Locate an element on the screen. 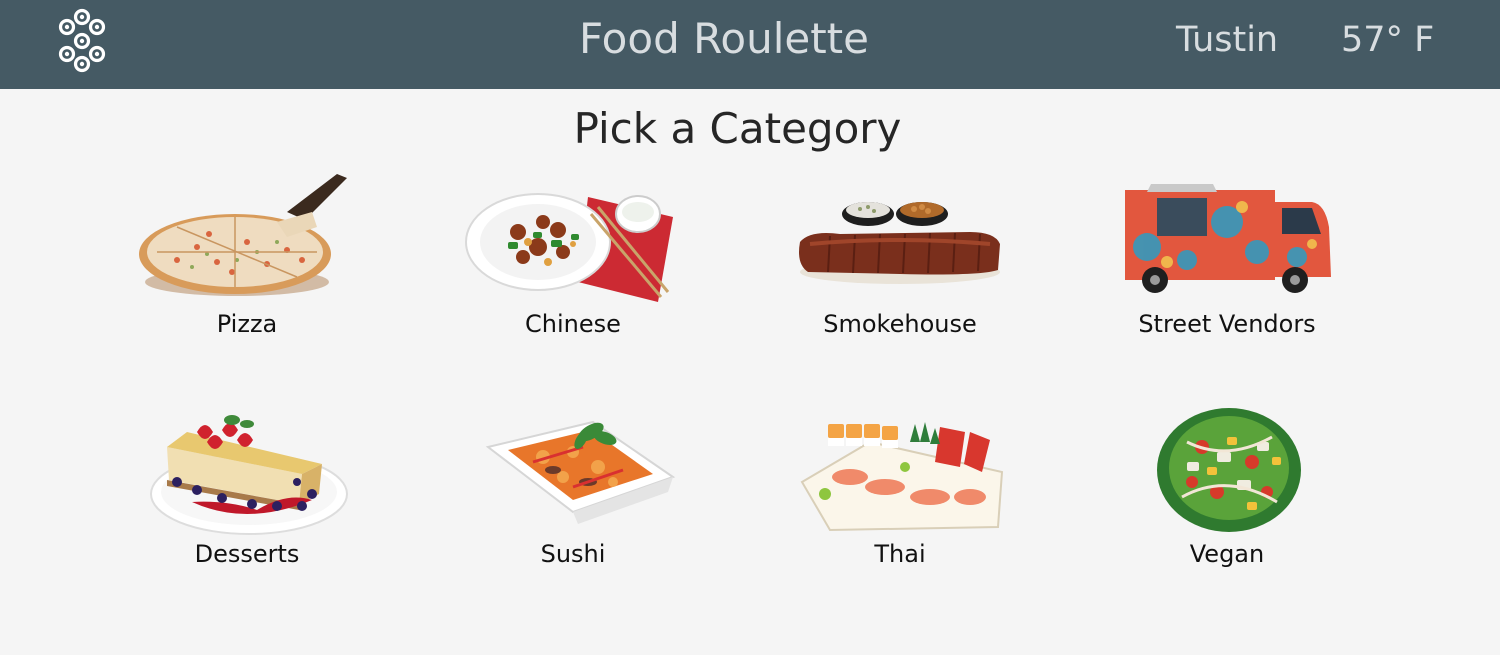 The width and height of the screenshot is (1500, 655). category-desserts: Desserts is located at coordinates (247, 502).